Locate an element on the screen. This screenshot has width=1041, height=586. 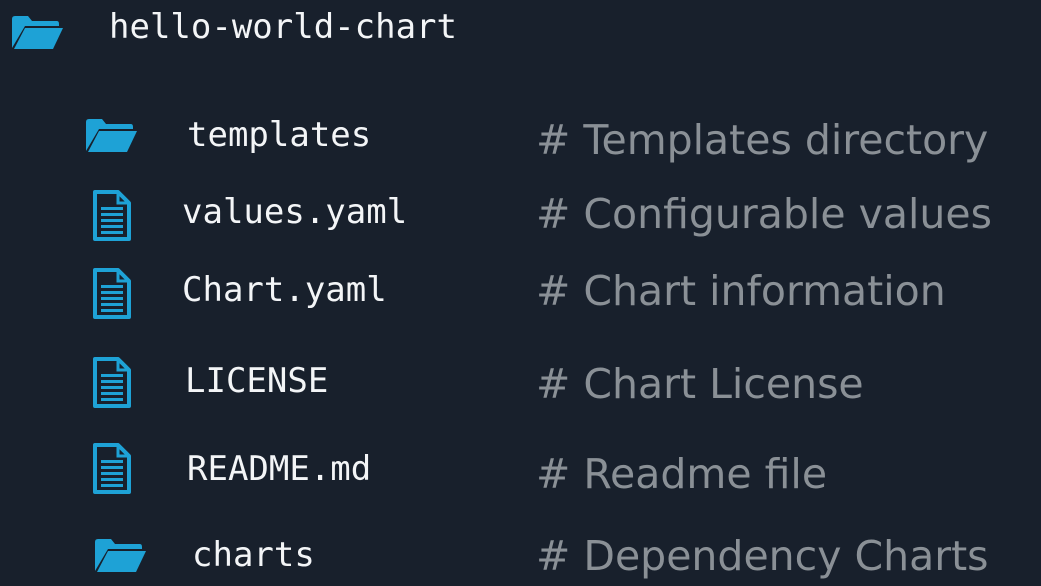
entry-comment-templates: # Templates directory is located at coordinates (762, 140).